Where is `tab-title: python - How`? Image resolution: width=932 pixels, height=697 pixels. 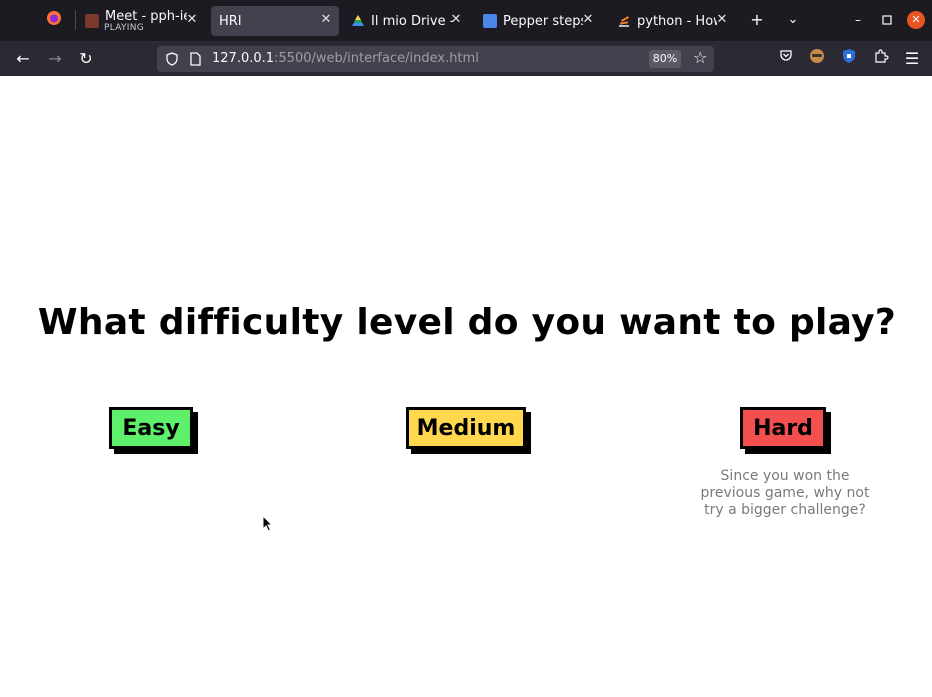 tab-title: python - How is located at coordinates (677, 21).